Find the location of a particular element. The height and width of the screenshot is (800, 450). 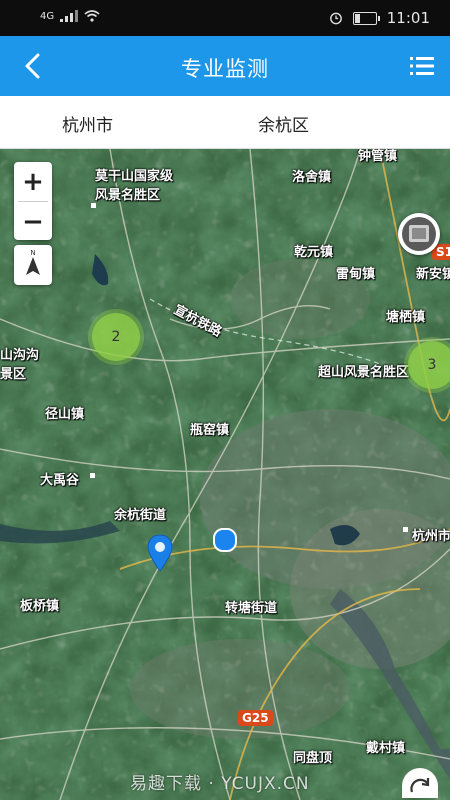

map-label: 余杭街道 is located at coordinates (140, 515).